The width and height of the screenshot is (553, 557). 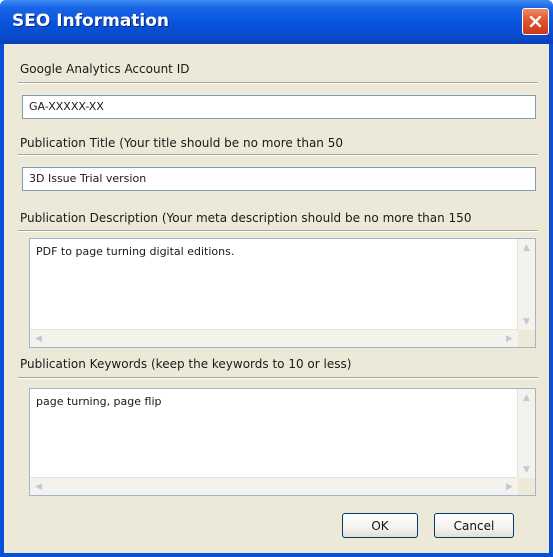 I want to click on analytics-id-divider, so click(x=278, y=83).